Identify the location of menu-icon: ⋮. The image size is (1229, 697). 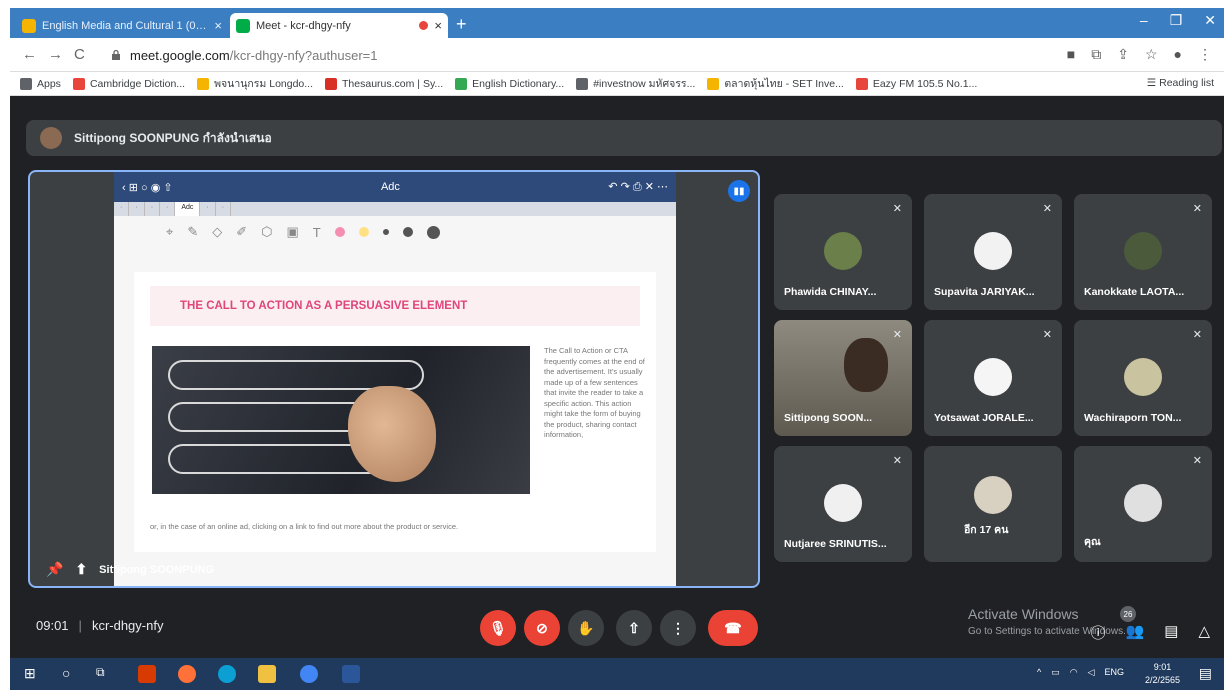
(1205, 54).